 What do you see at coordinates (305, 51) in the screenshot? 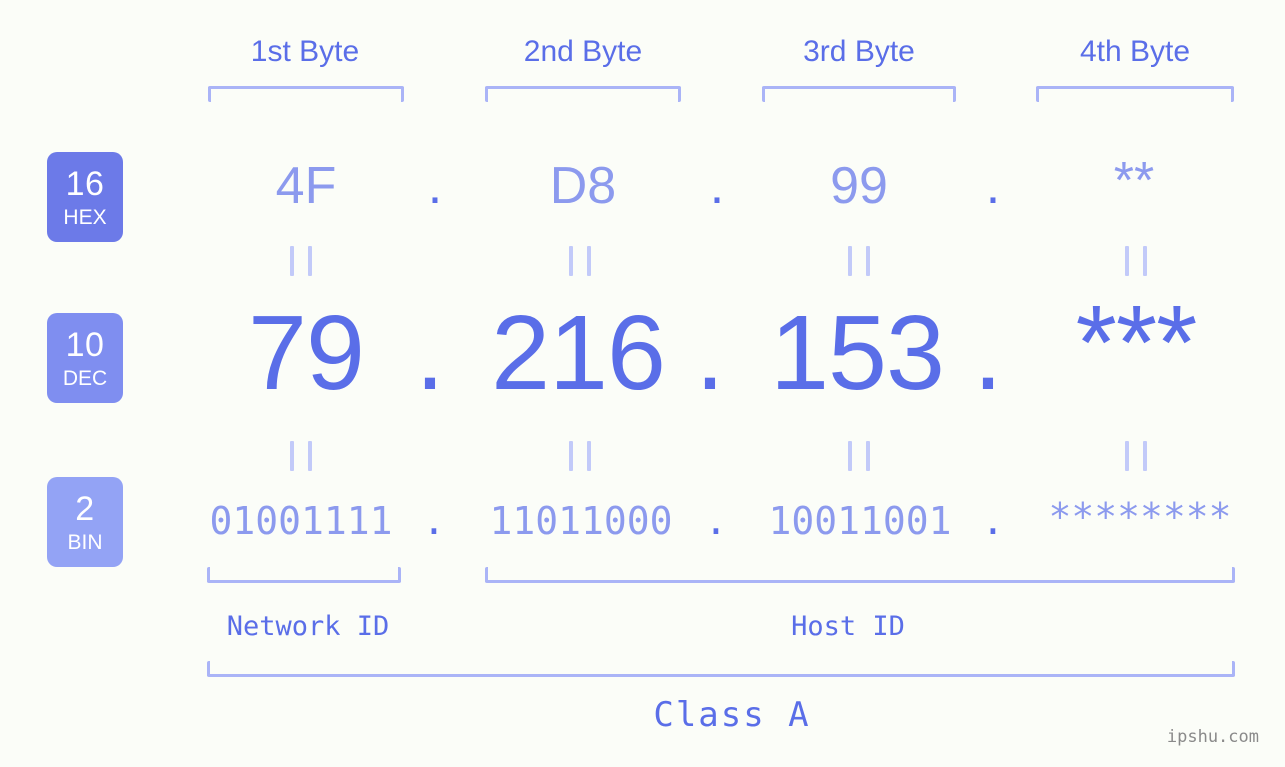
I see `byte-header-1: 1st Byte` at bounding box center [305, 51].